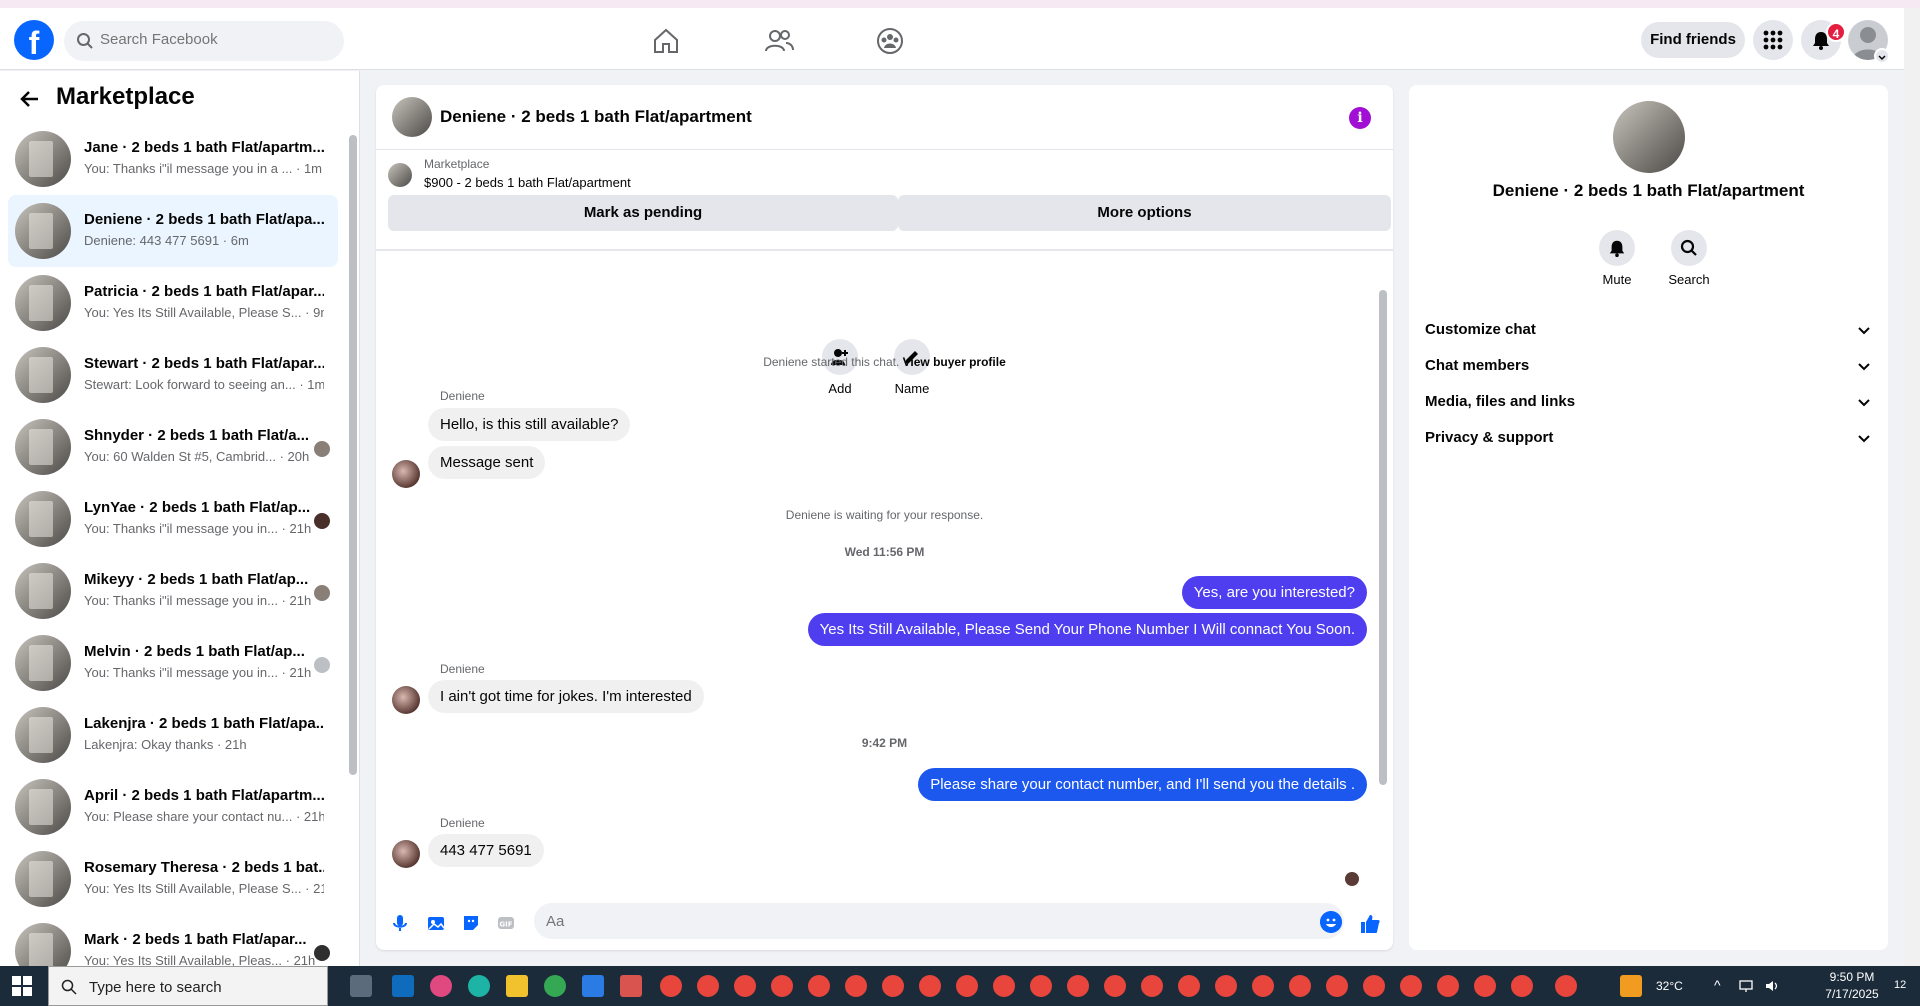 This screenshot has width=1920, height=1006. Describe the element at coordinates (486, 850) in the screenshot. I see `incoming-message: 443 477 5691` at that location.